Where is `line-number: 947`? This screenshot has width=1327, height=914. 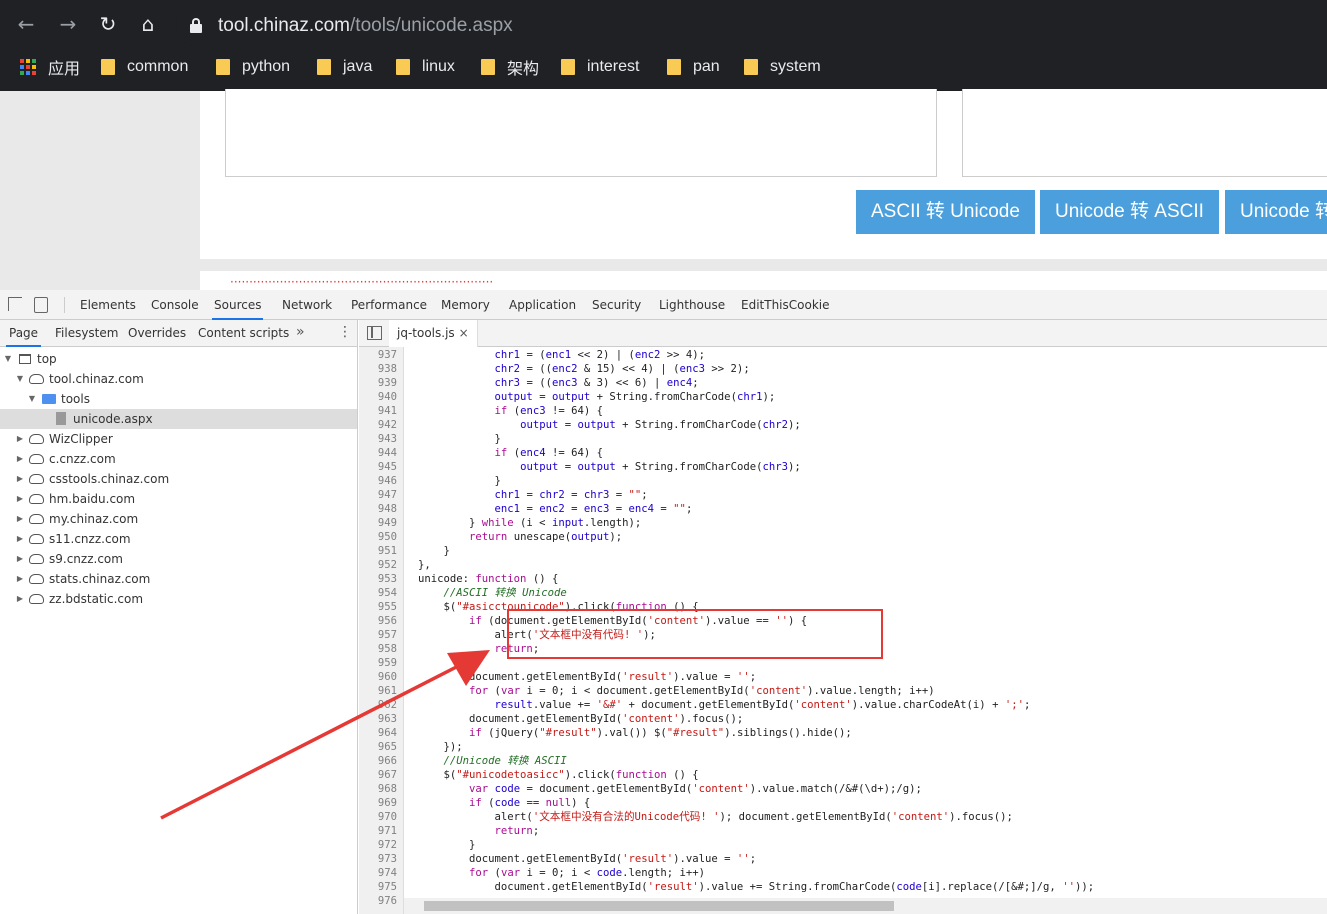 line-number: 947 is located at coordinates (387, 495).